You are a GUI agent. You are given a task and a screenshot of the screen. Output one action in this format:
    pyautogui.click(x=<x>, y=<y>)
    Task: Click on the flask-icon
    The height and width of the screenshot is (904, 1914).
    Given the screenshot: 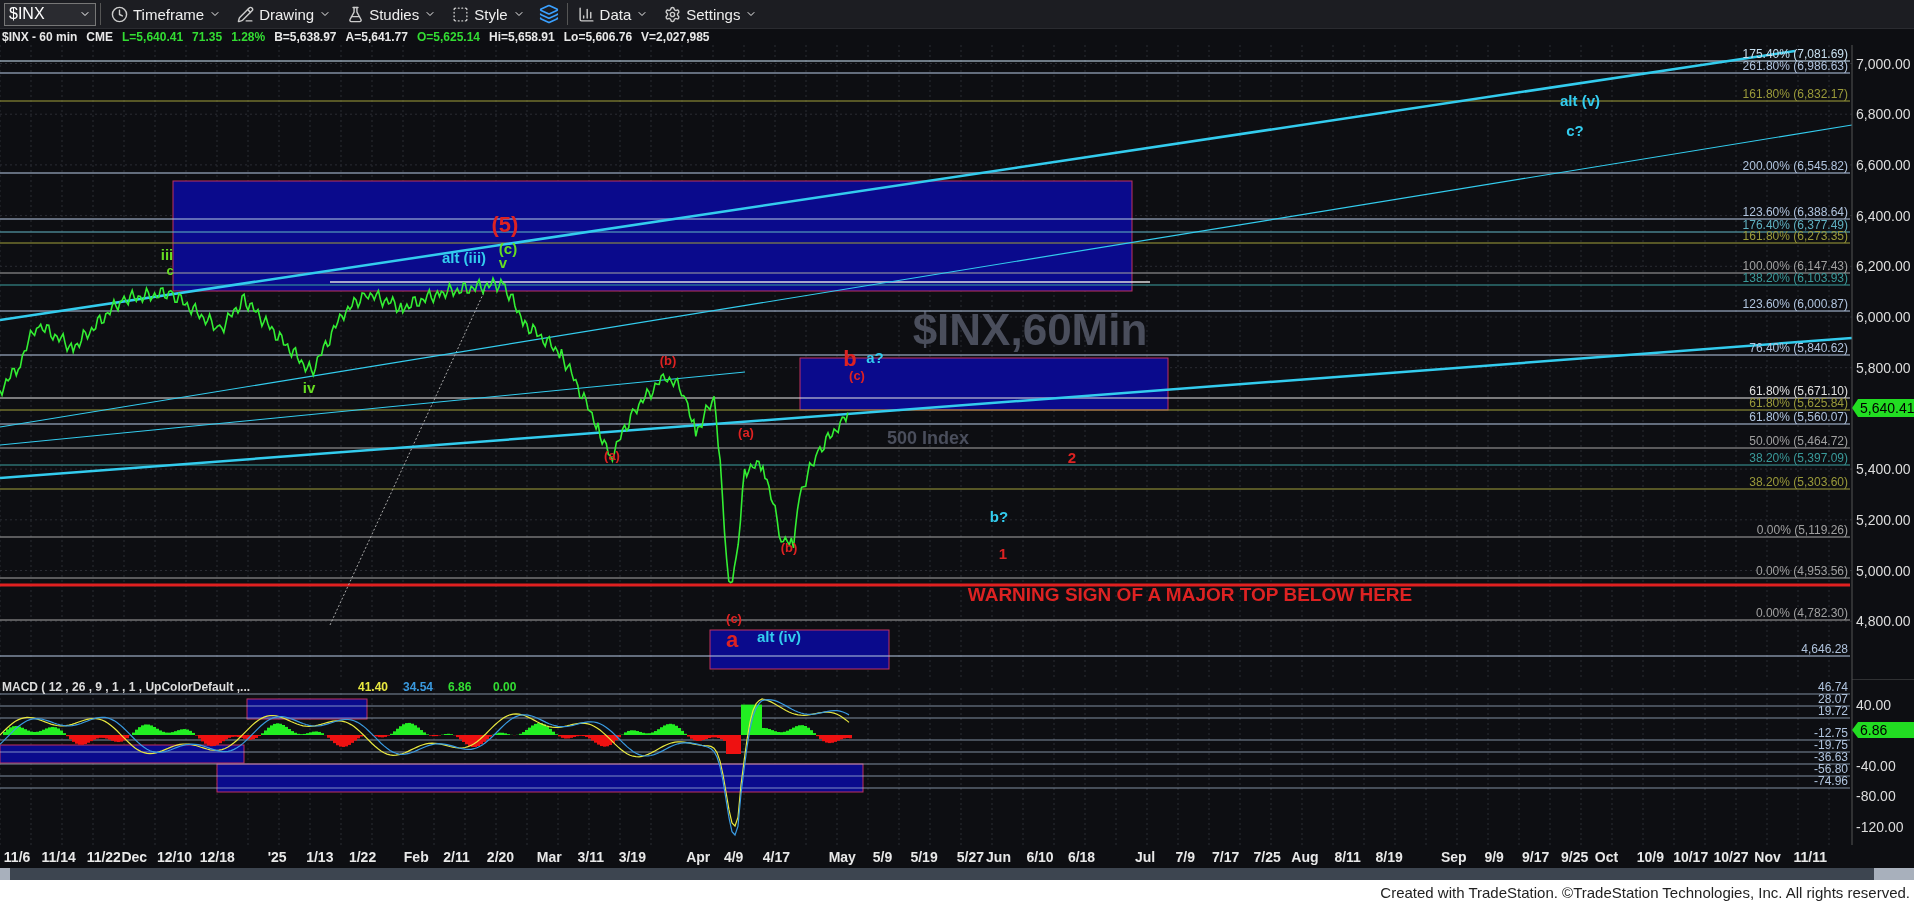 What is the action you would take?
    pyautogui.click(x=356, y=14)
    